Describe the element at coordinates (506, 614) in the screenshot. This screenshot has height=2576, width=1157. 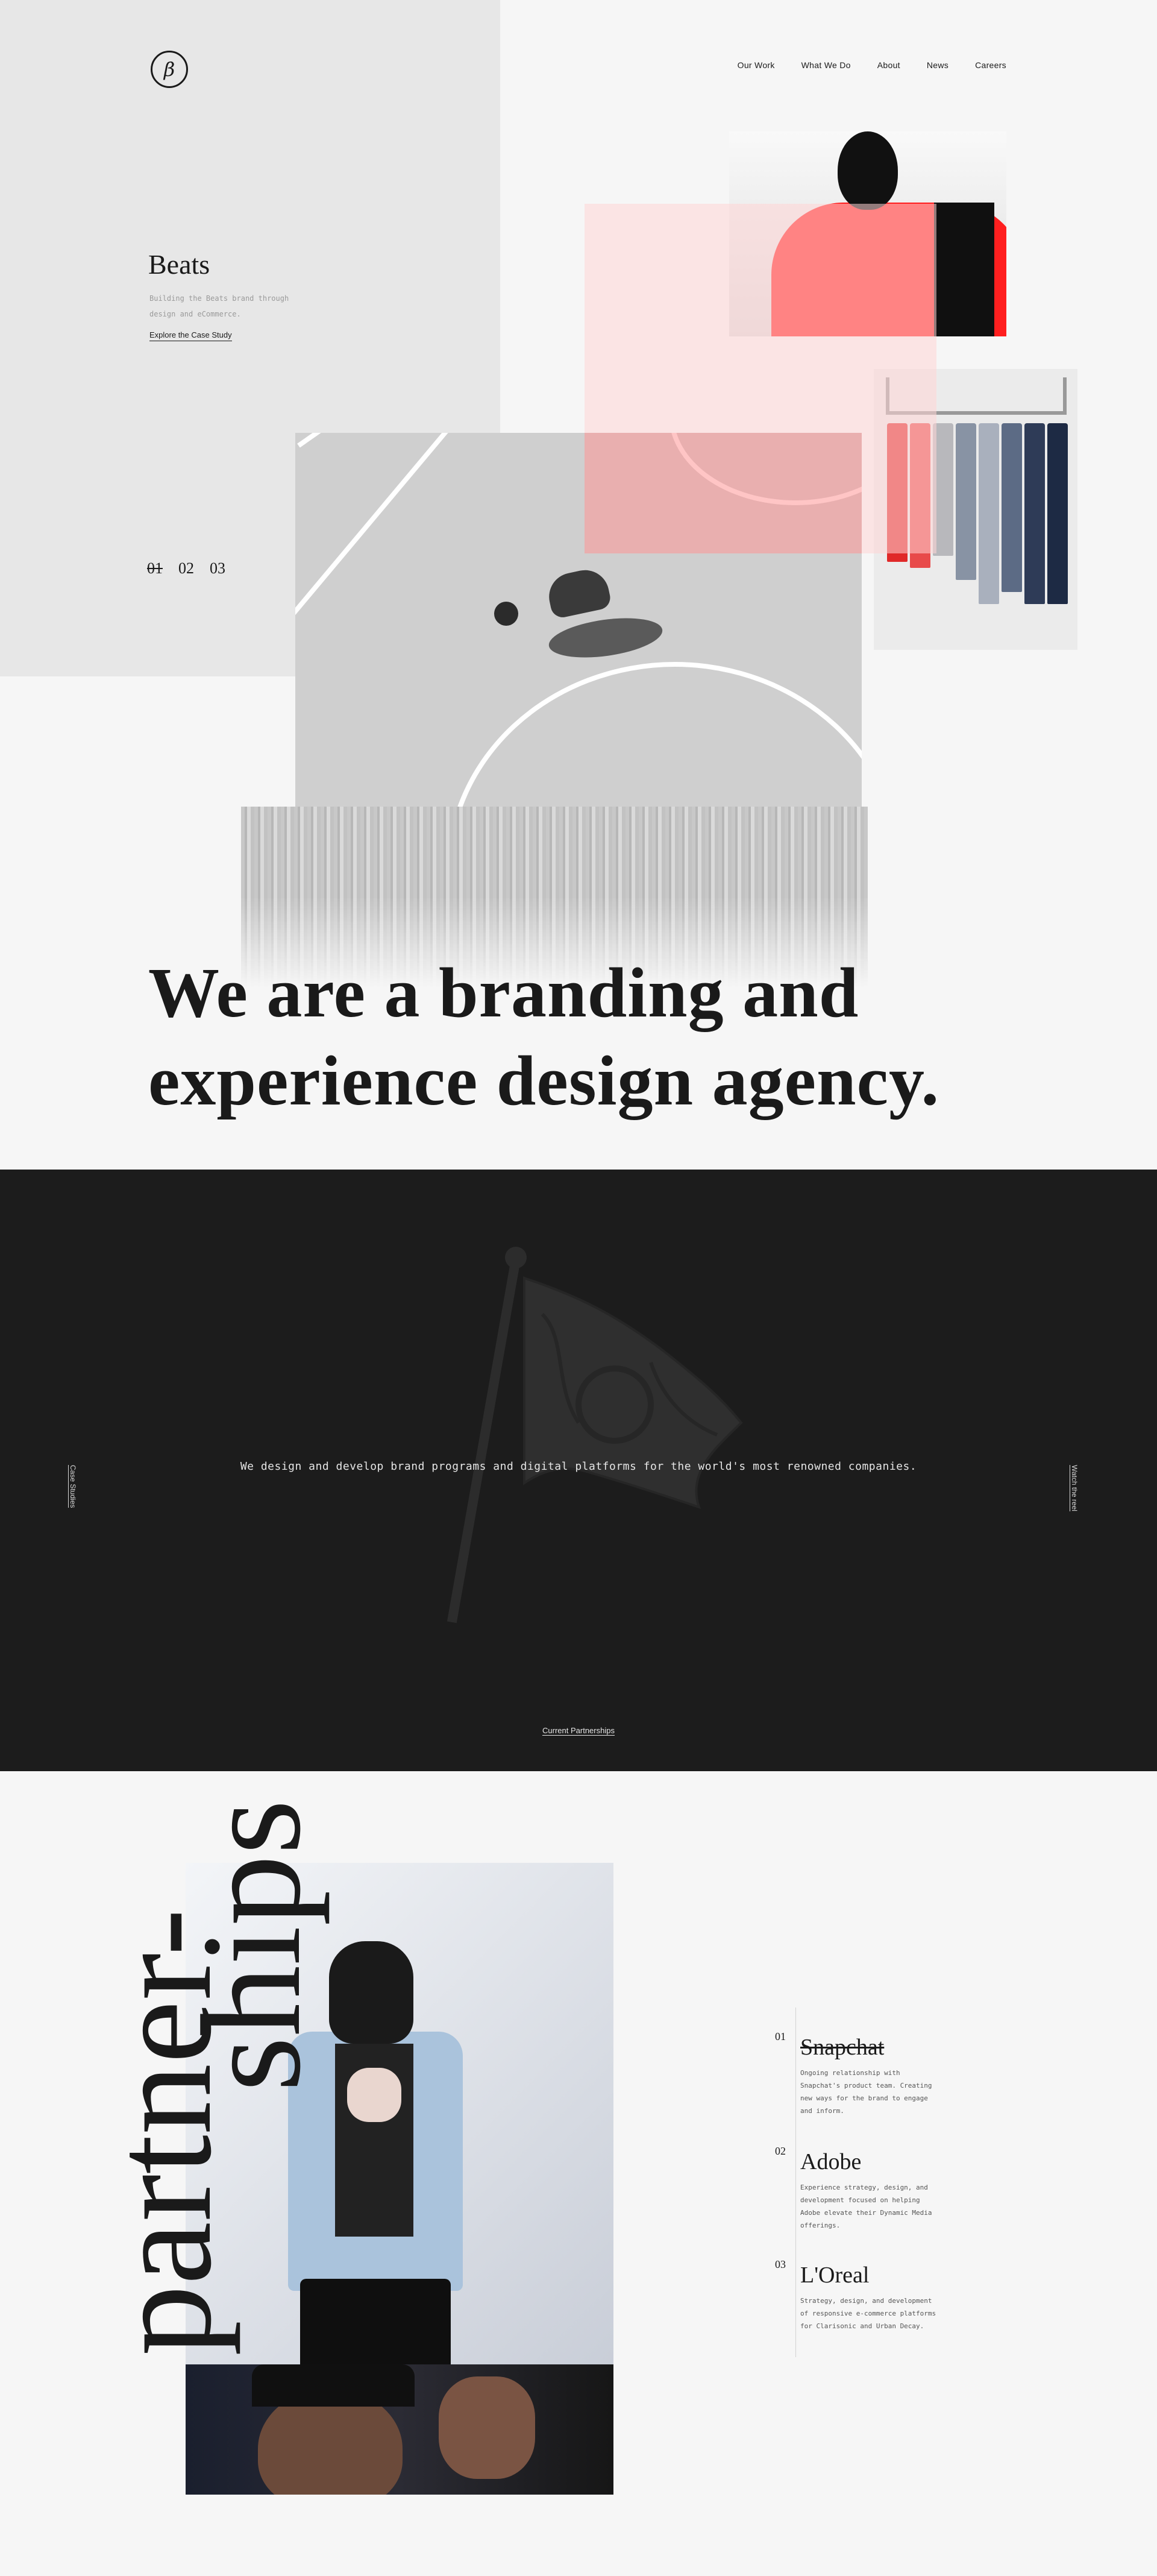
I see `basketball` at that location.